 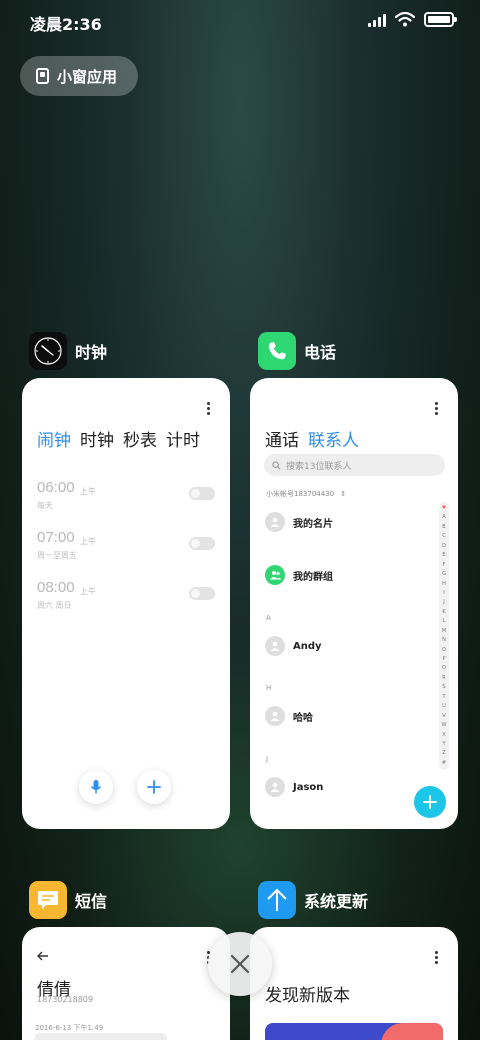 What do you see at coordinates (343, 494) in the screenshot?
I see `updown-icon: ⇕` at bounding box center [343, 494].